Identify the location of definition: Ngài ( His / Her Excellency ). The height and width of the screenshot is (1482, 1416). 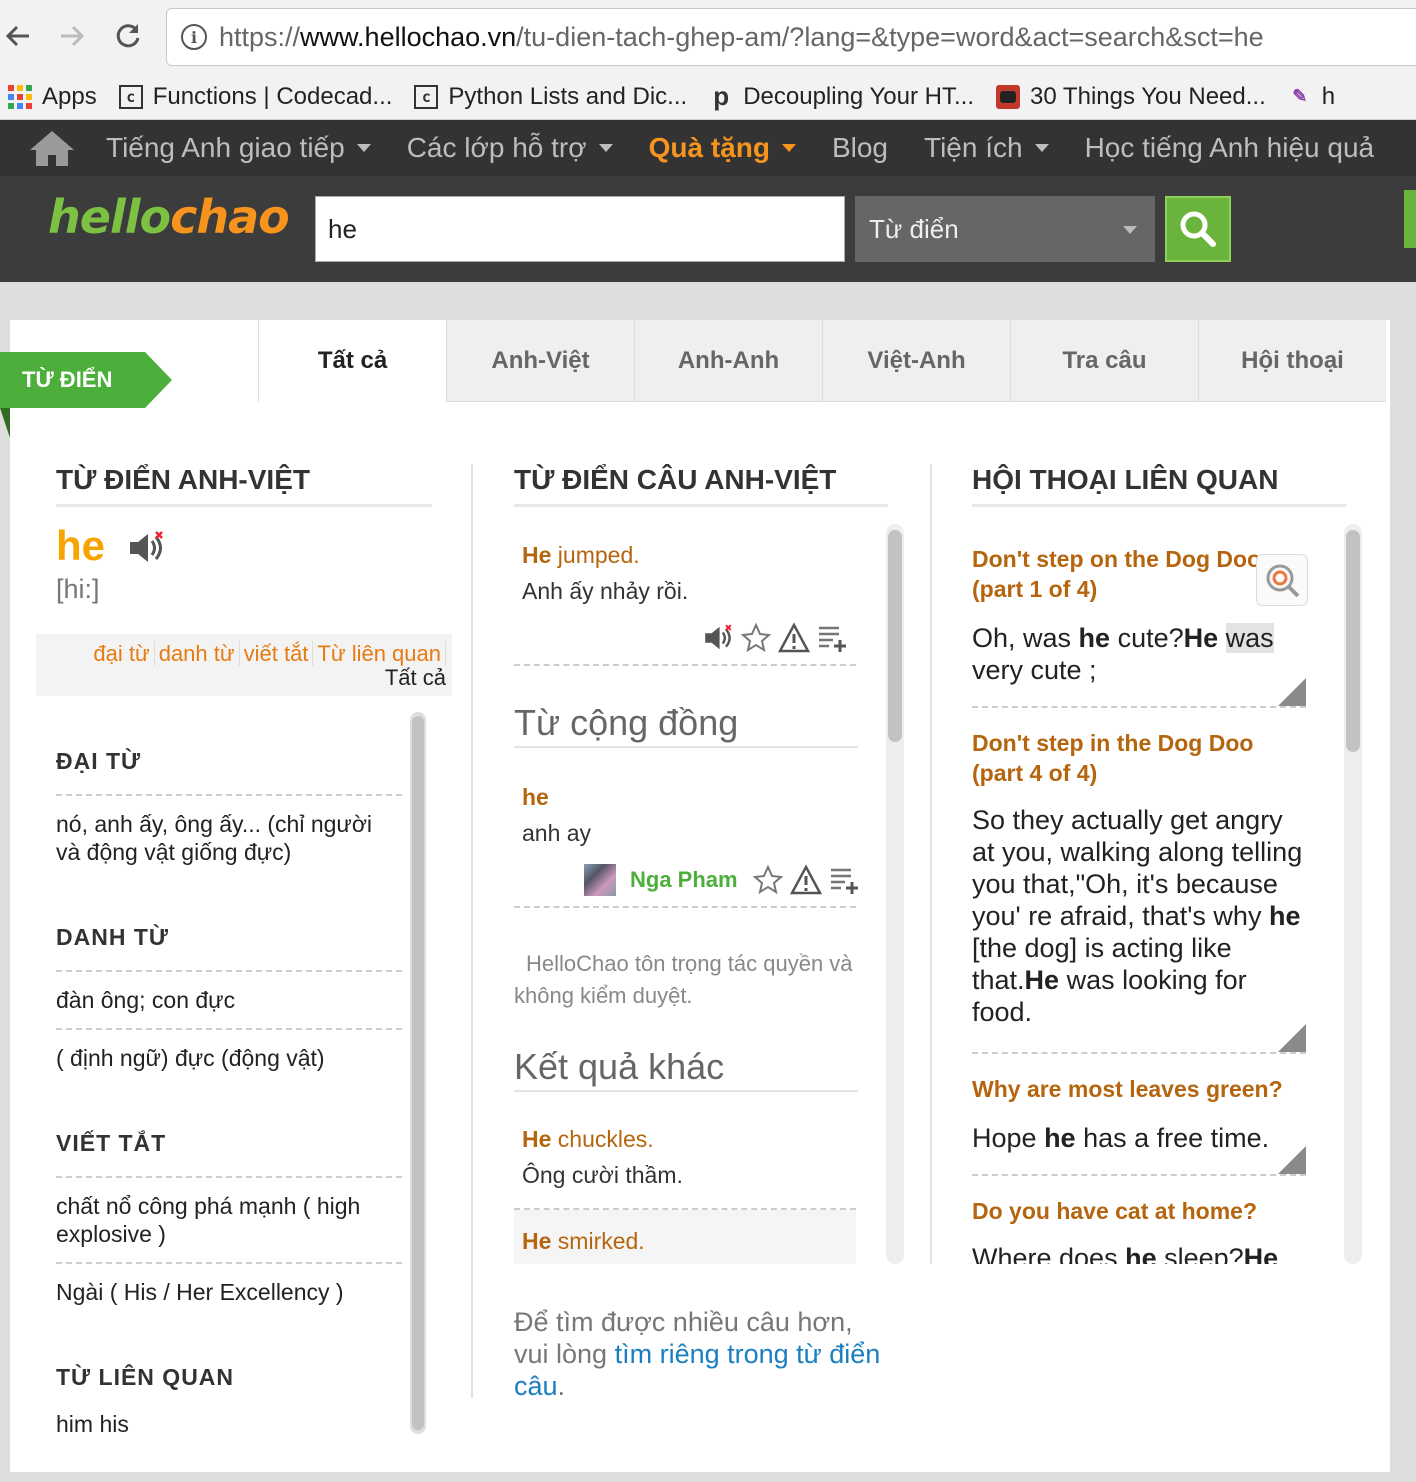
(200, 1292).